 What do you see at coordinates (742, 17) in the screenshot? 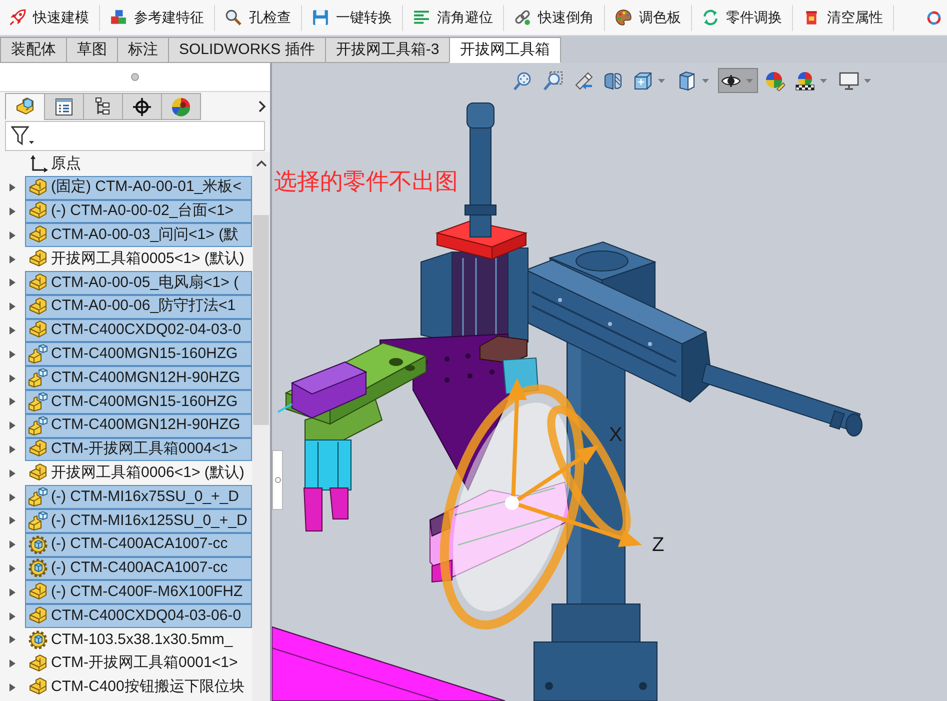
I see `toolbar-button: 零件调换` at bounding box center [742, 17].